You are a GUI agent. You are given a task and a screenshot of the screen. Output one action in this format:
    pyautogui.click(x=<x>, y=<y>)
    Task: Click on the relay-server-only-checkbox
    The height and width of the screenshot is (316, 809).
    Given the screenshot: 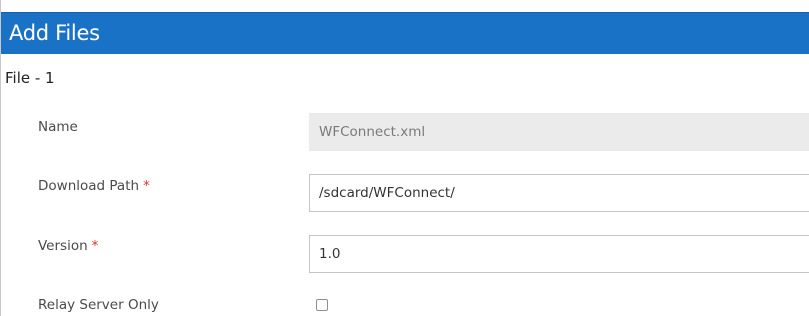 What is the action you would take?
    pyautogui.click(x=322, y=305)
    